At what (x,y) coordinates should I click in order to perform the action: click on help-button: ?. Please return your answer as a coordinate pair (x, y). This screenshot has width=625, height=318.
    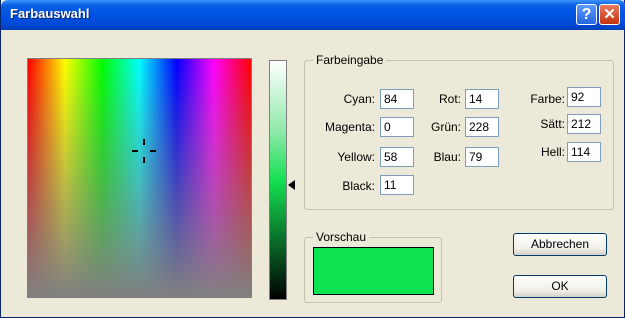
    Looking at the image, I should click on (586, 14).